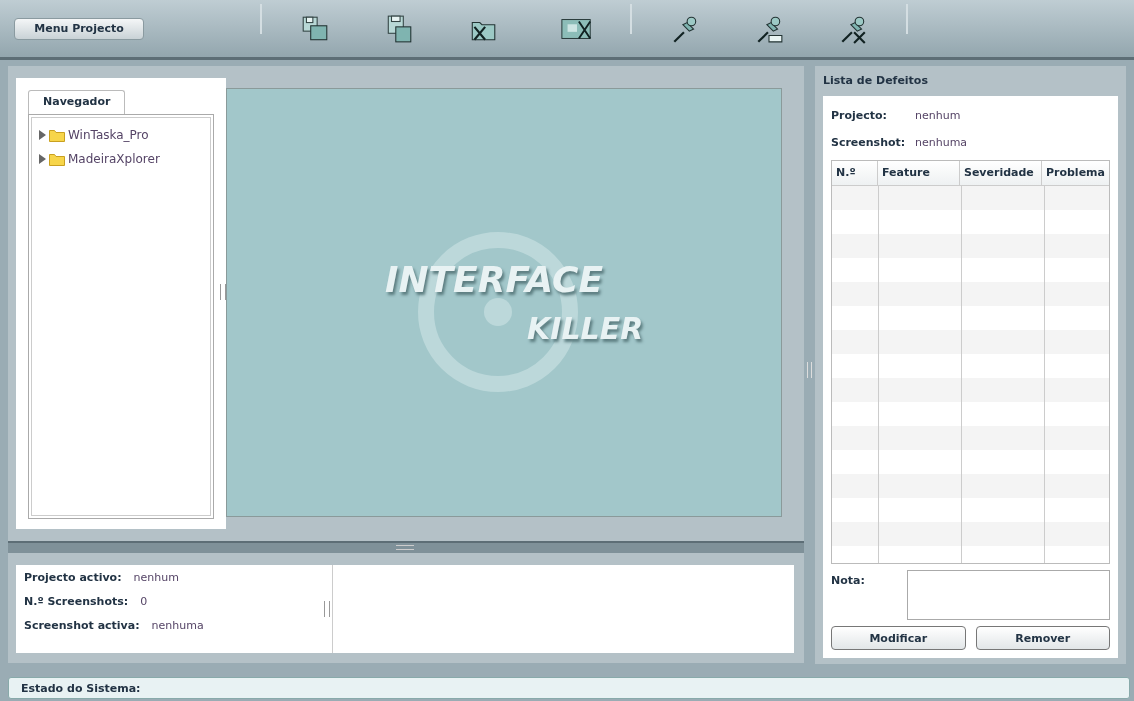 Image resolution: width=1134 pixels, height=701 pixels. Describe the element at coordinates (848, 581) in the screenshot. I see `field-label: Nota:` at that location.